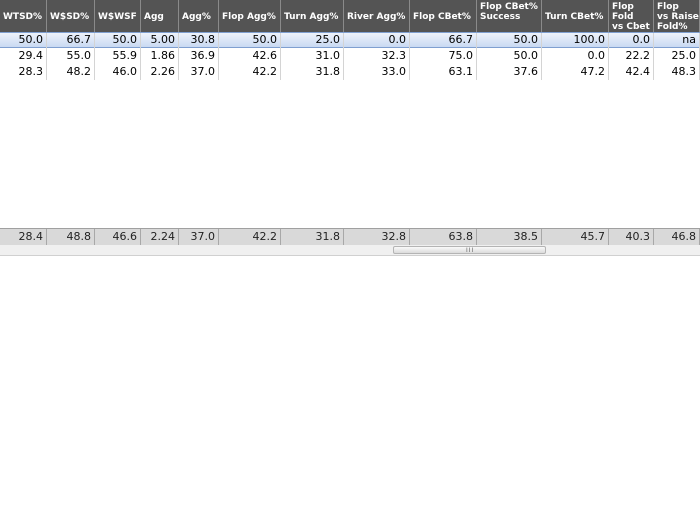 This screenshot has height=525, width=700. What do you see at coordinates (443, 237) in the screenshot?
I see `total-cell: 63.8` at bounding box center [443, 237].